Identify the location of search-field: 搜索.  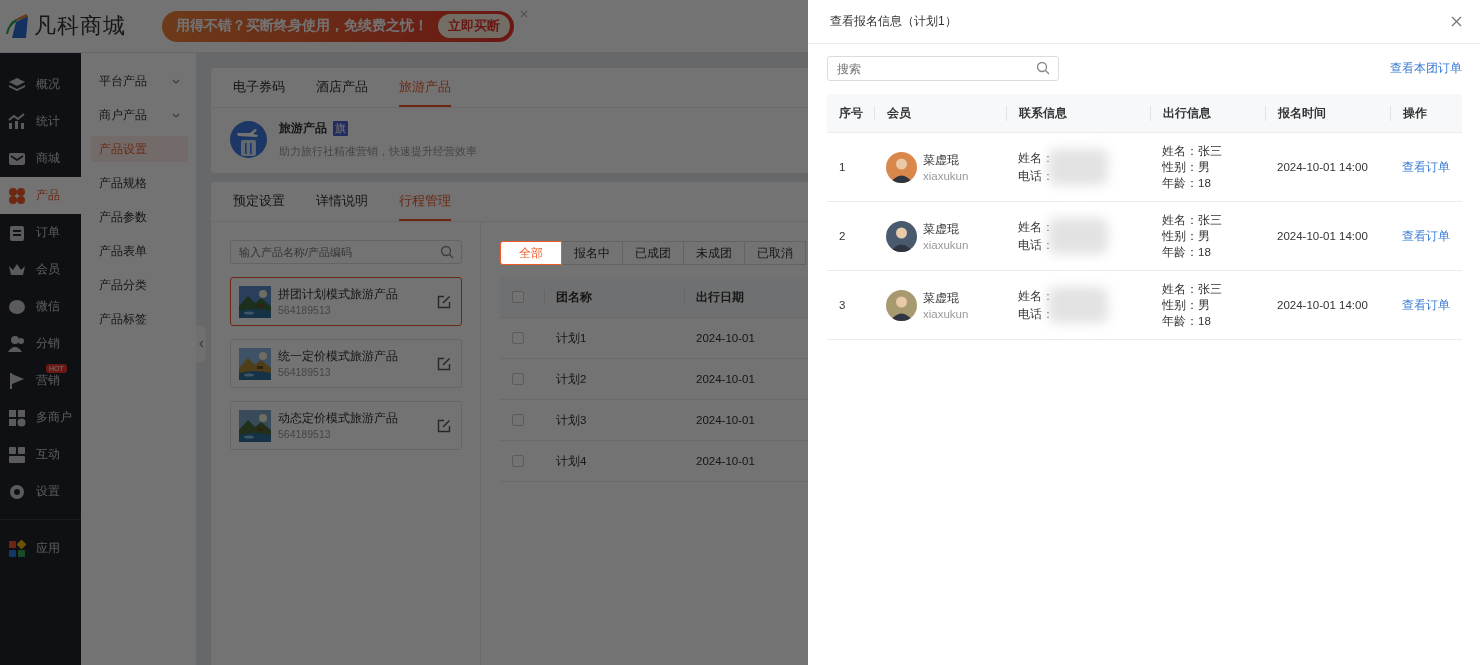
(943, 68).